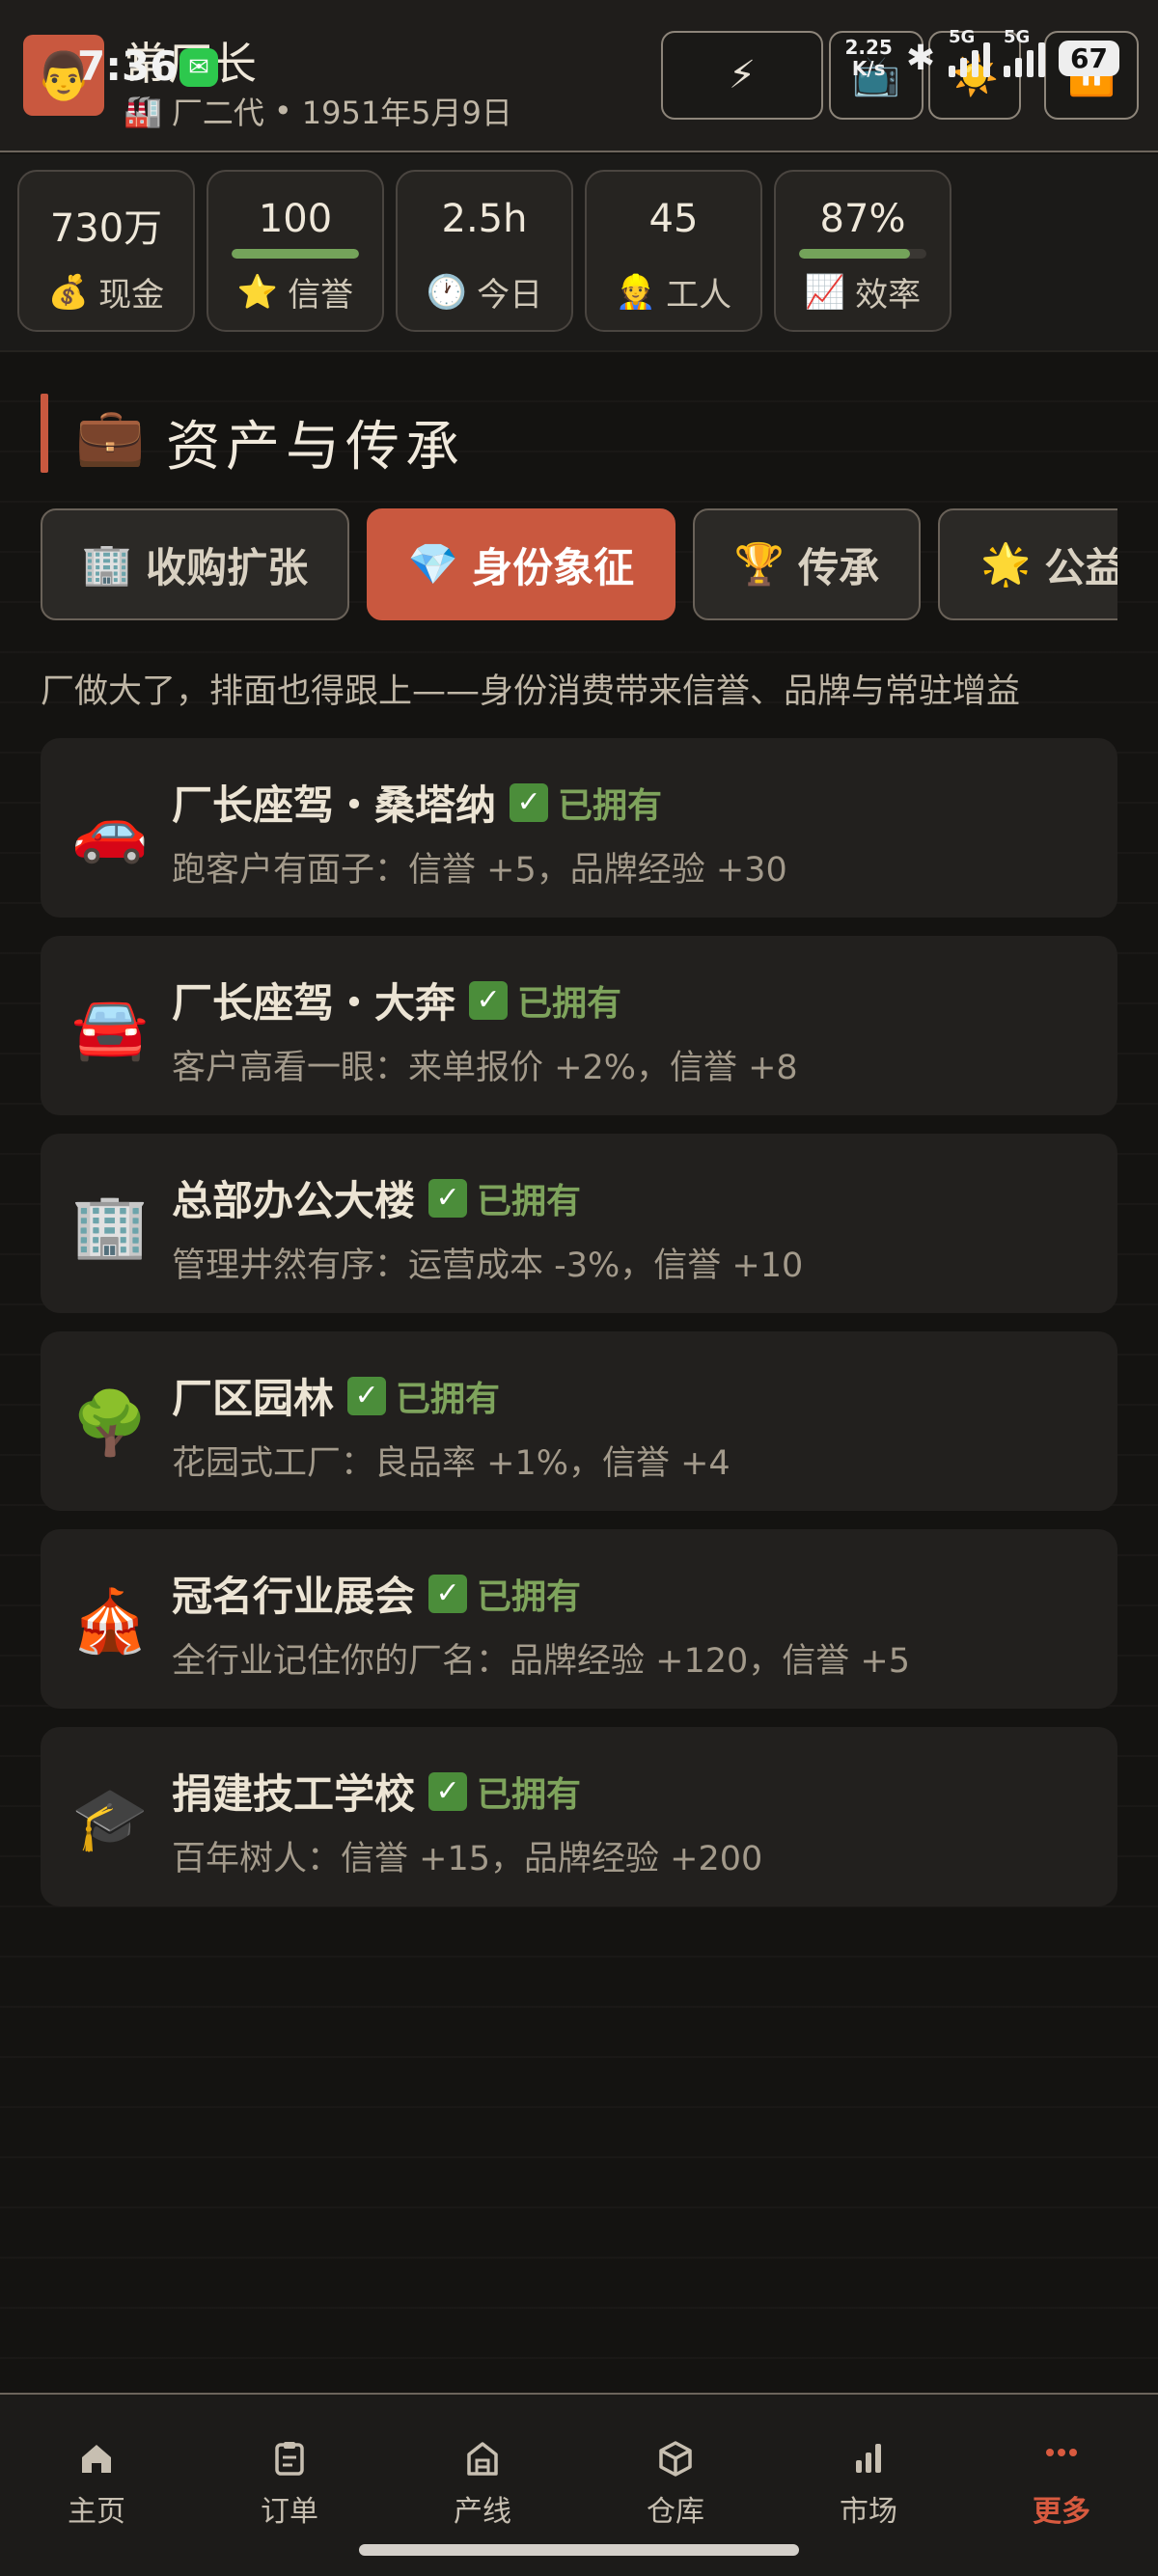  What do you see at coordinates (433, 564) in the screenshot?
I see `gem-icon: 💎` at bounding box center [433, 564].